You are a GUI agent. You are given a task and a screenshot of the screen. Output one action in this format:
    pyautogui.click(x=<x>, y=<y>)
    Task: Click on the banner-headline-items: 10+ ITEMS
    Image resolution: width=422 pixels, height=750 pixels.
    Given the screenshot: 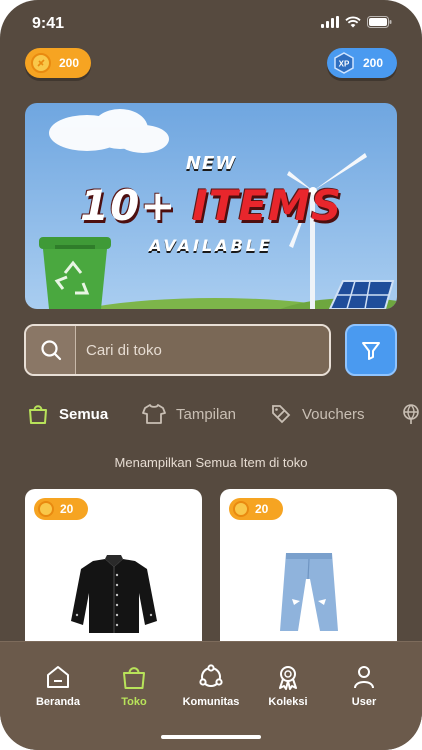 What is the action you would take?
    pyautogui.click(x=211, y=205)
    